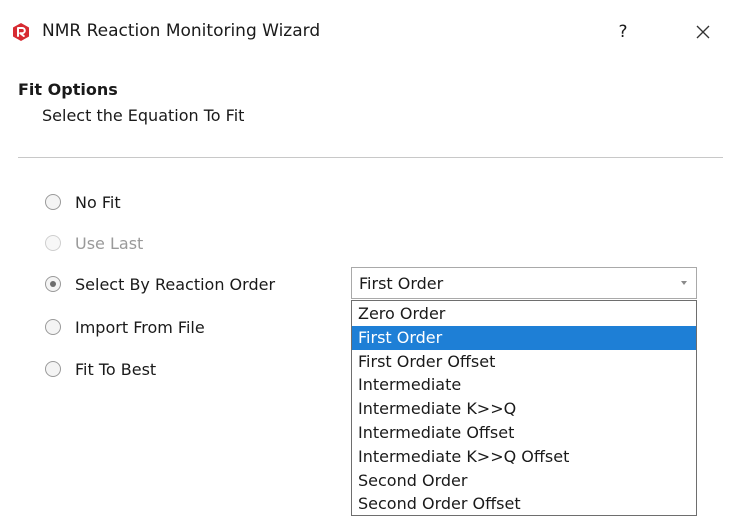 Image resolution: width=733 pixels, height=531 pixels. Describe the element at coordinates (703, 32) in the screenshot. I see `close-icon` at that location.